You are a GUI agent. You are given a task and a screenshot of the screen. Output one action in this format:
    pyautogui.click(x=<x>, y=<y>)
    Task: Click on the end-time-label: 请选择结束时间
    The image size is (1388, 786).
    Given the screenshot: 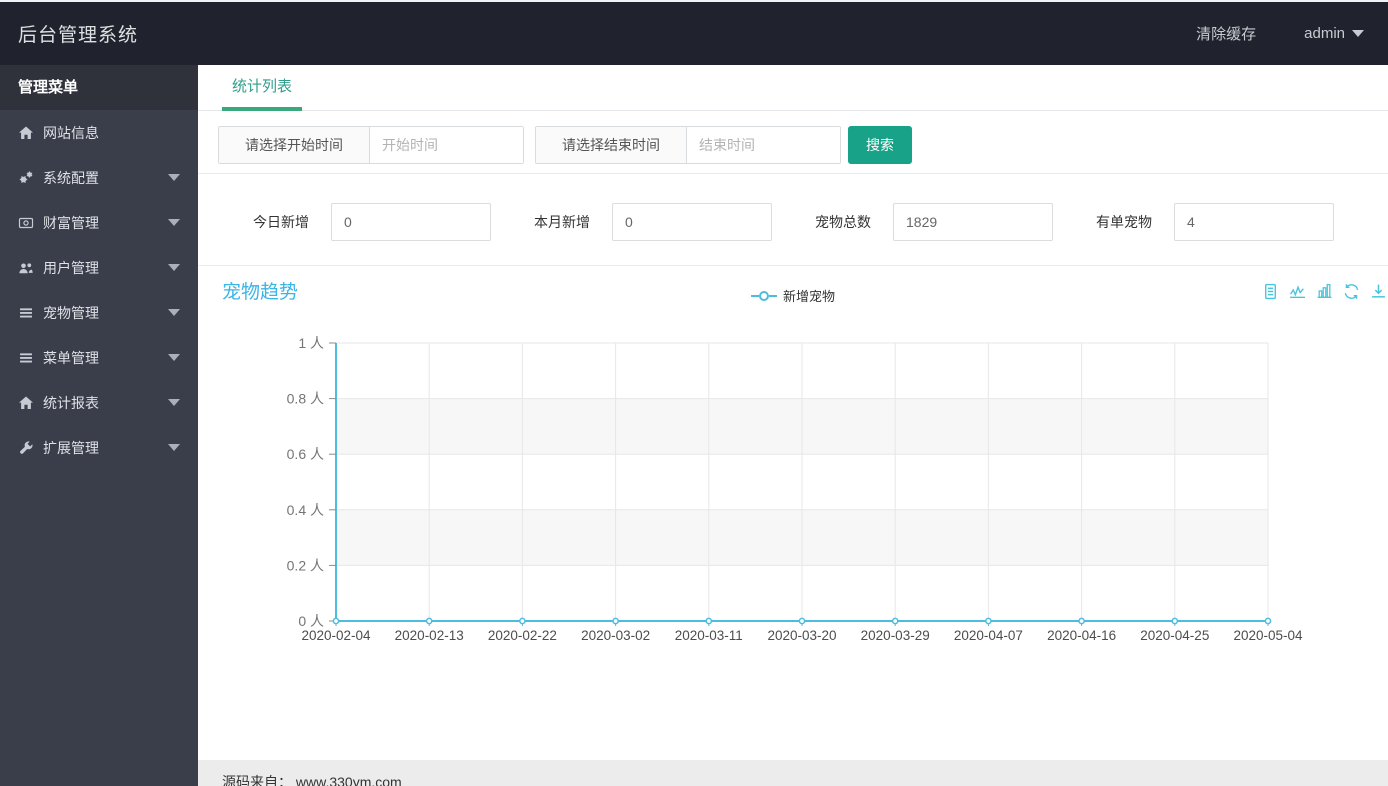 What is the action you would take?
    pyautogui.click(x=611, y=145)
    